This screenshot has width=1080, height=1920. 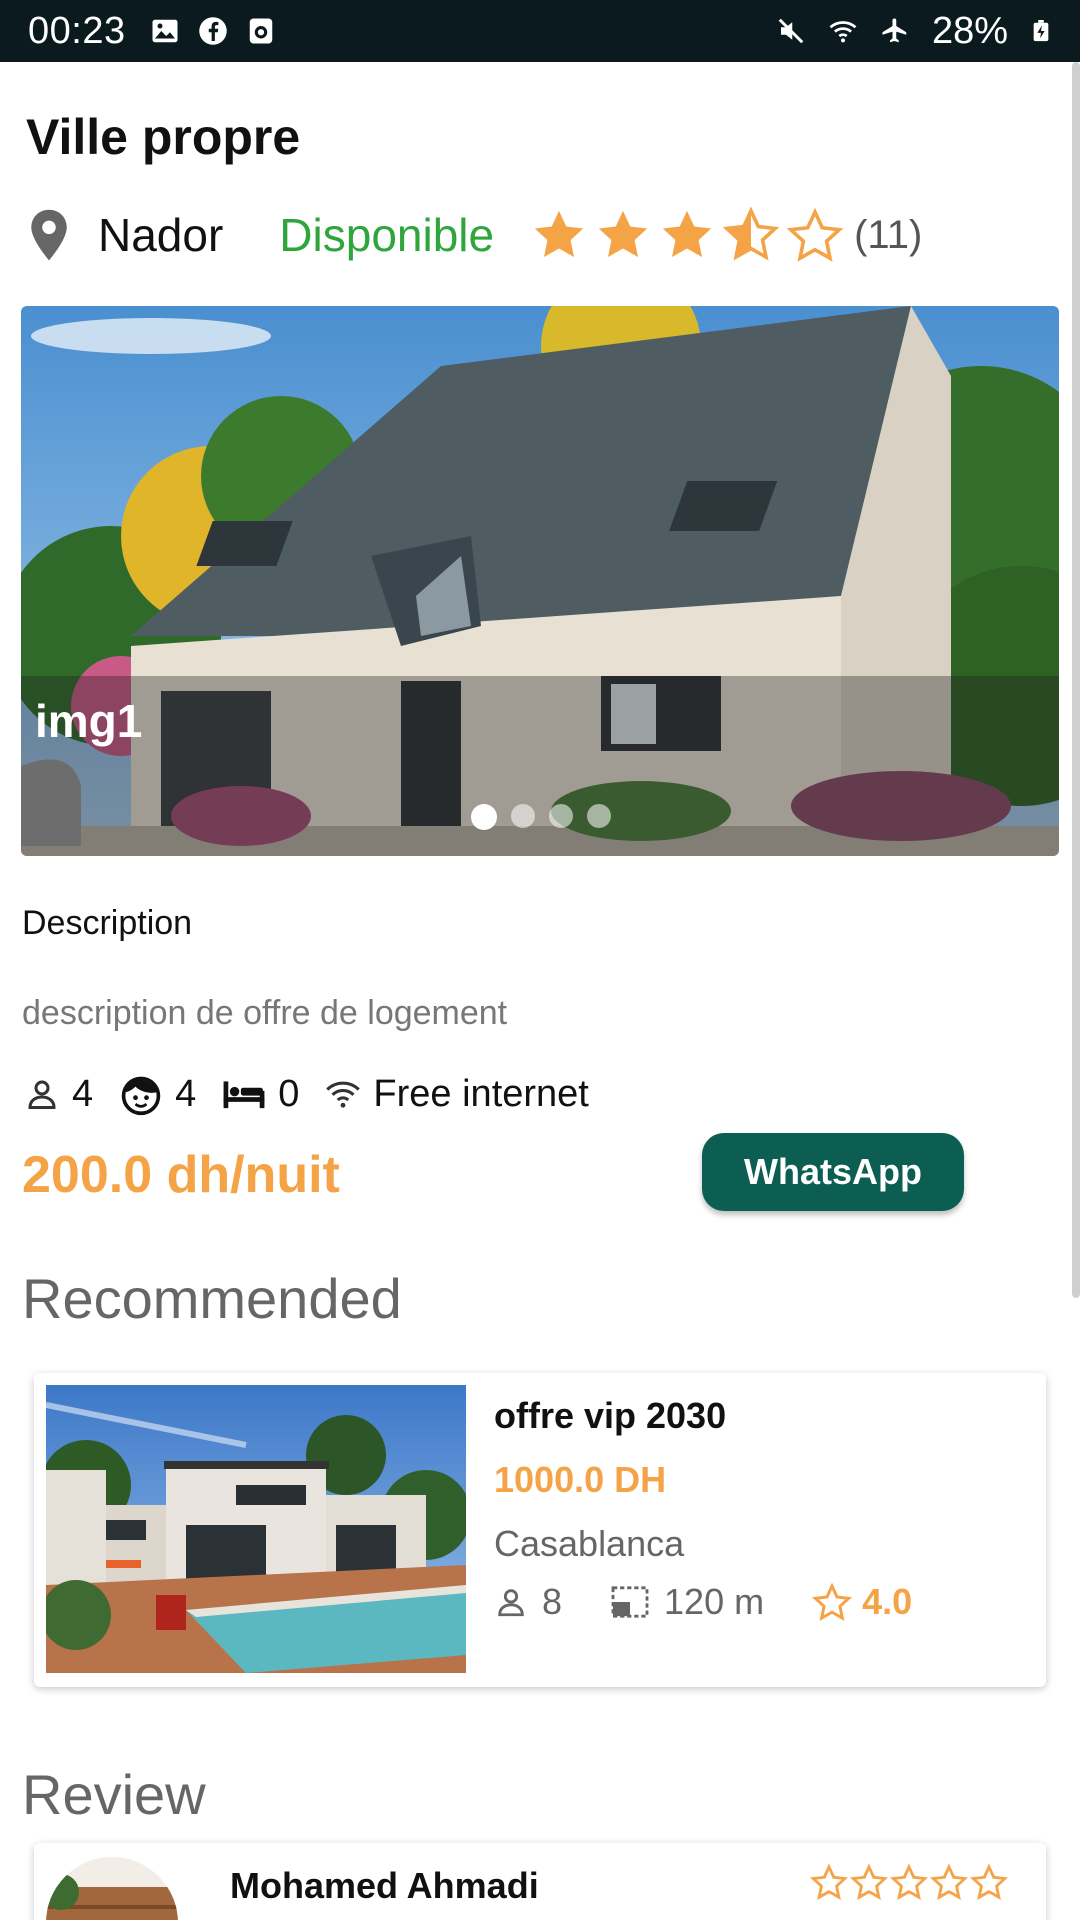 What do you see at coordinates (887, 1601) in the screenshot?
I see `rating-value: 4.0` at bounding box center [887, 1601].